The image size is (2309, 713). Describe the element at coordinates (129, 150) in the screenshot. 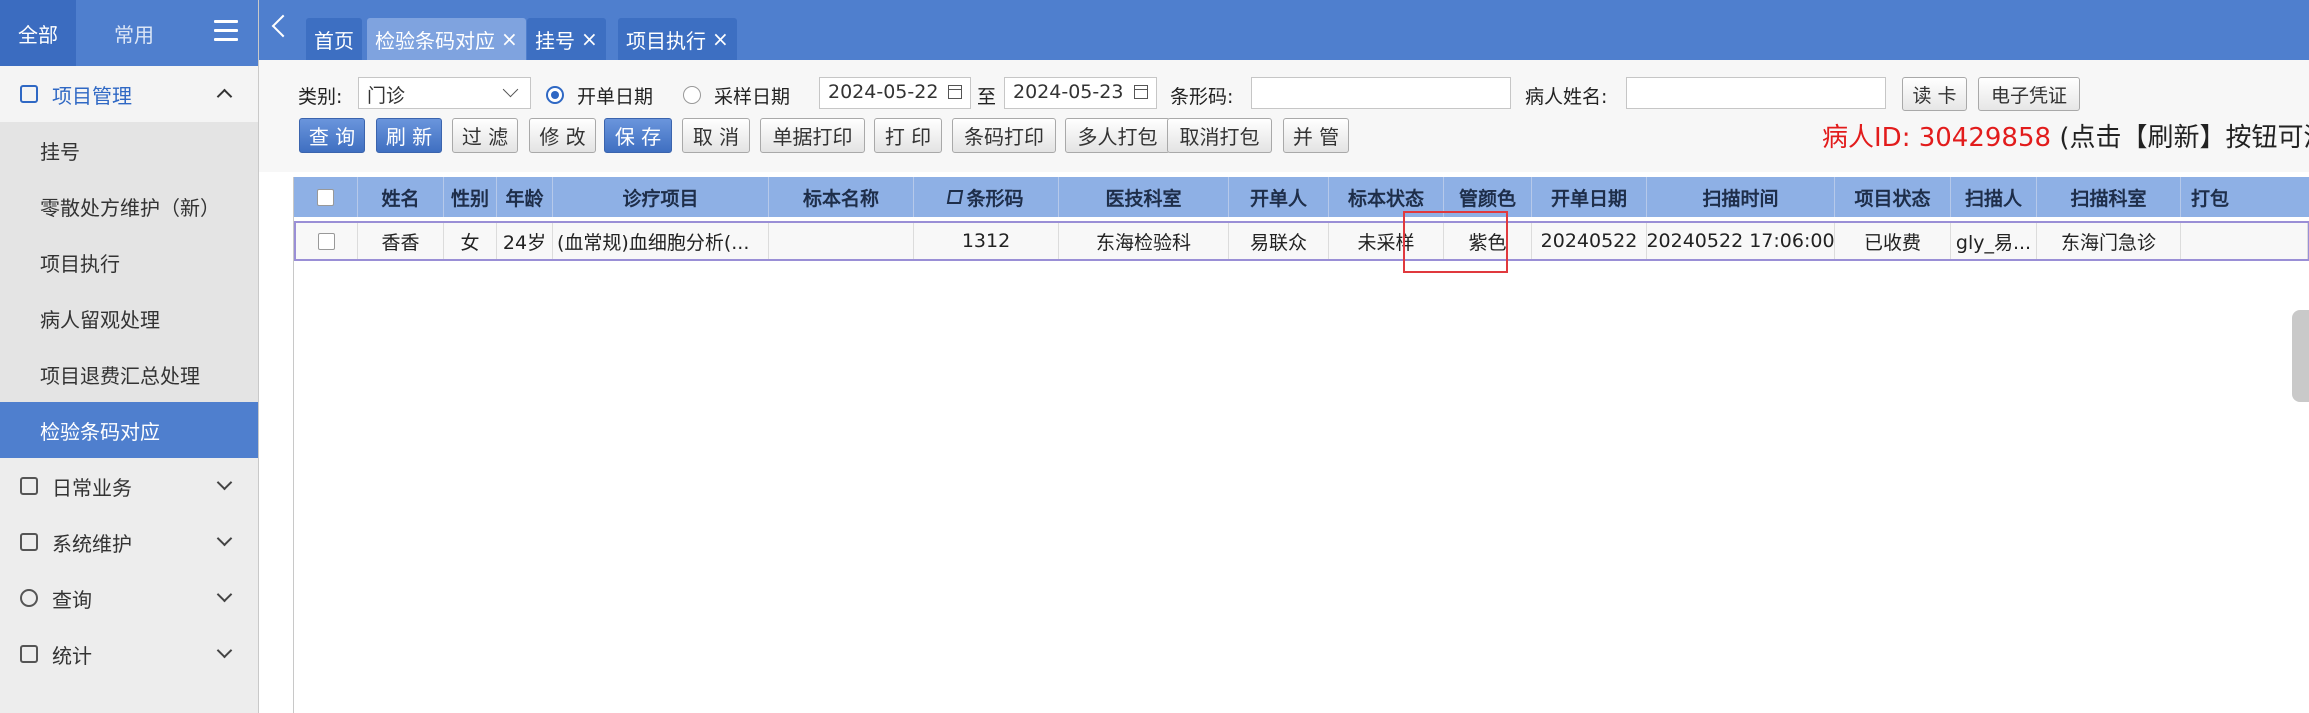

I see `sidebar-item-registration: 挂号` at that location.